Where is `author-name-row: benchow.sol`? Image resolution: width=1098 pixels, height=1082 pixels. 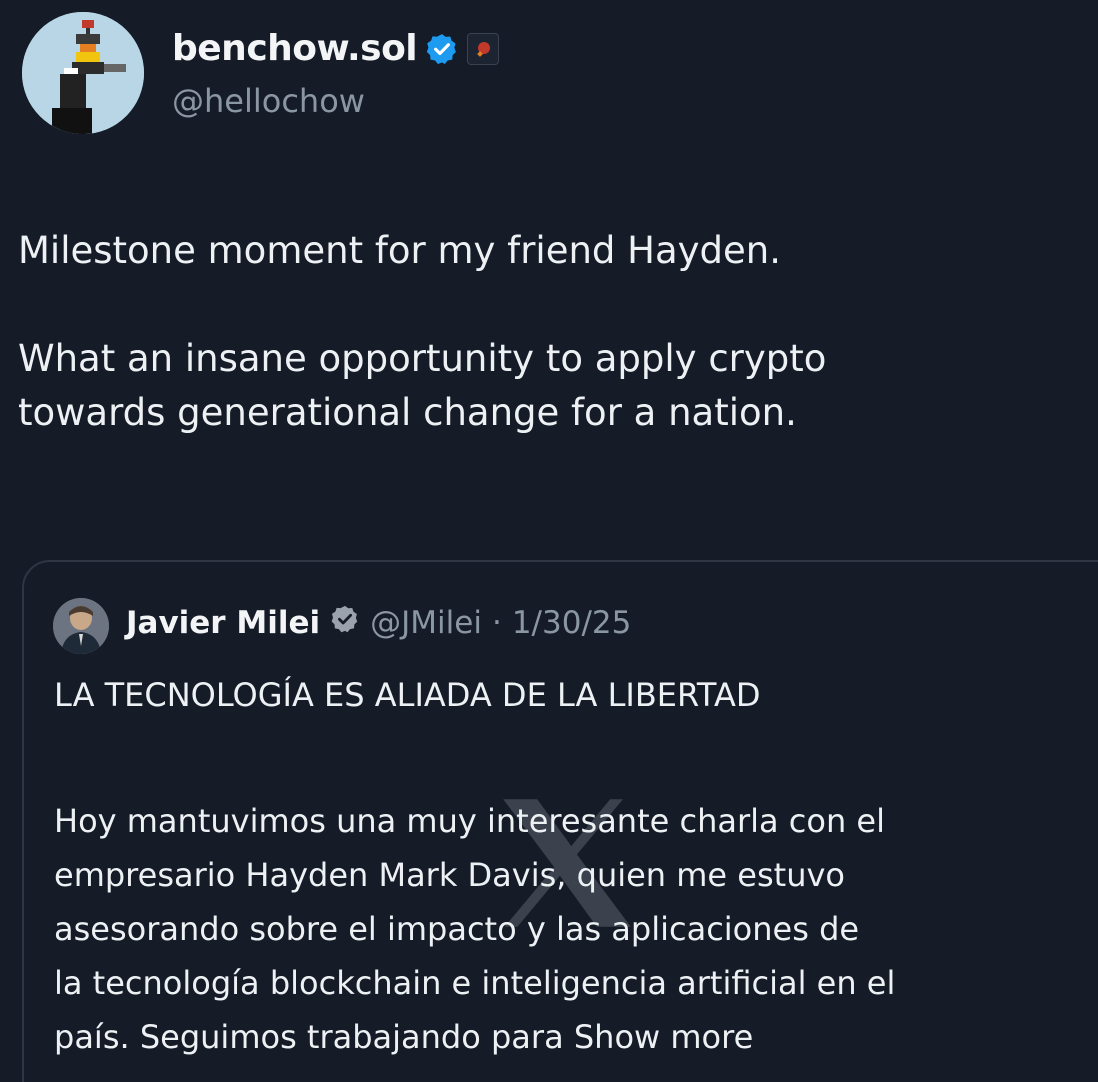 author-name-row: benchow.sol is located at coordinates (336, 48).